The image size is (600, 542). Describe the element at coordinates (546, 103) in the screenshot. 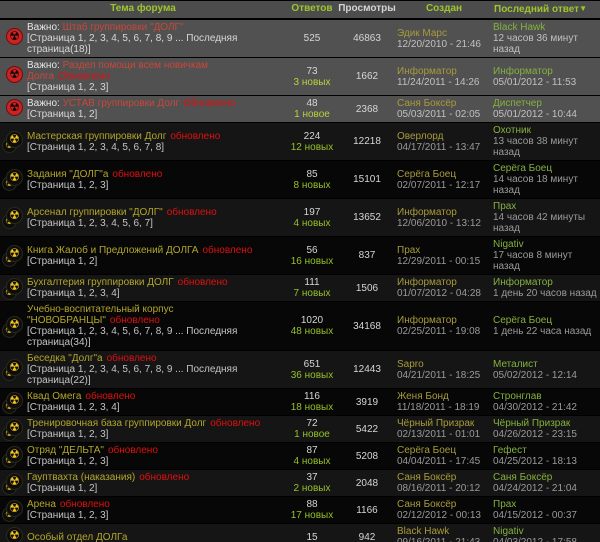

I see `last-reply-user: Диспетчер` at that location.